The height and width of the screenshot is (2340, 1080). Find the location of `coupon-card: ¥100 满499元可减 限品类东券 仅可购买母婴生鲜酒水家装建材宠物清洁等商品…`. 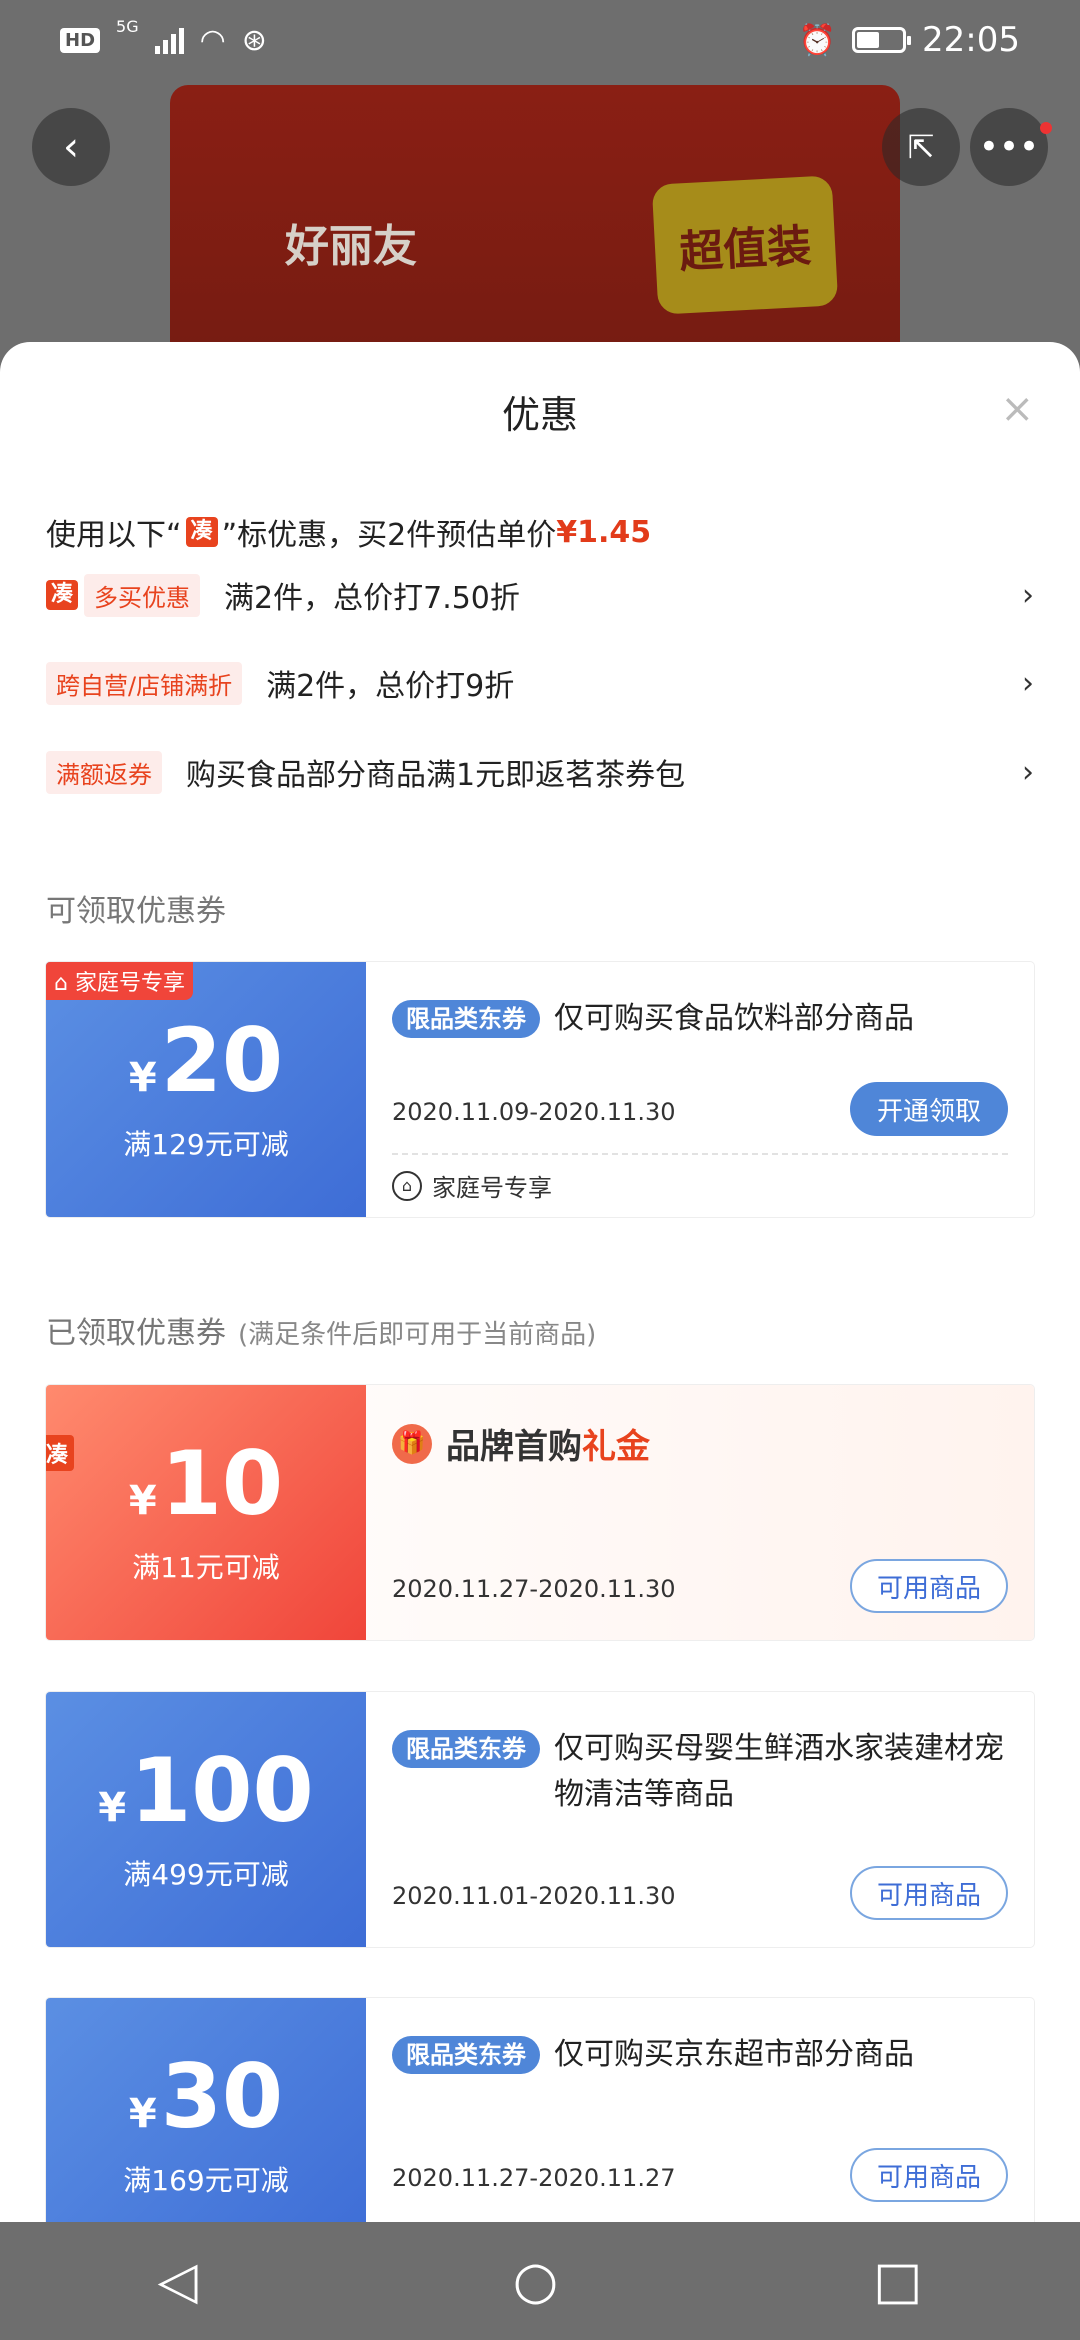

coupon-card: ¥100 满499元可减 限品类东券 仅可购买母婴生鲜酒水家装建材宠物清洁等商品… is located at coordinates (540, 1819).